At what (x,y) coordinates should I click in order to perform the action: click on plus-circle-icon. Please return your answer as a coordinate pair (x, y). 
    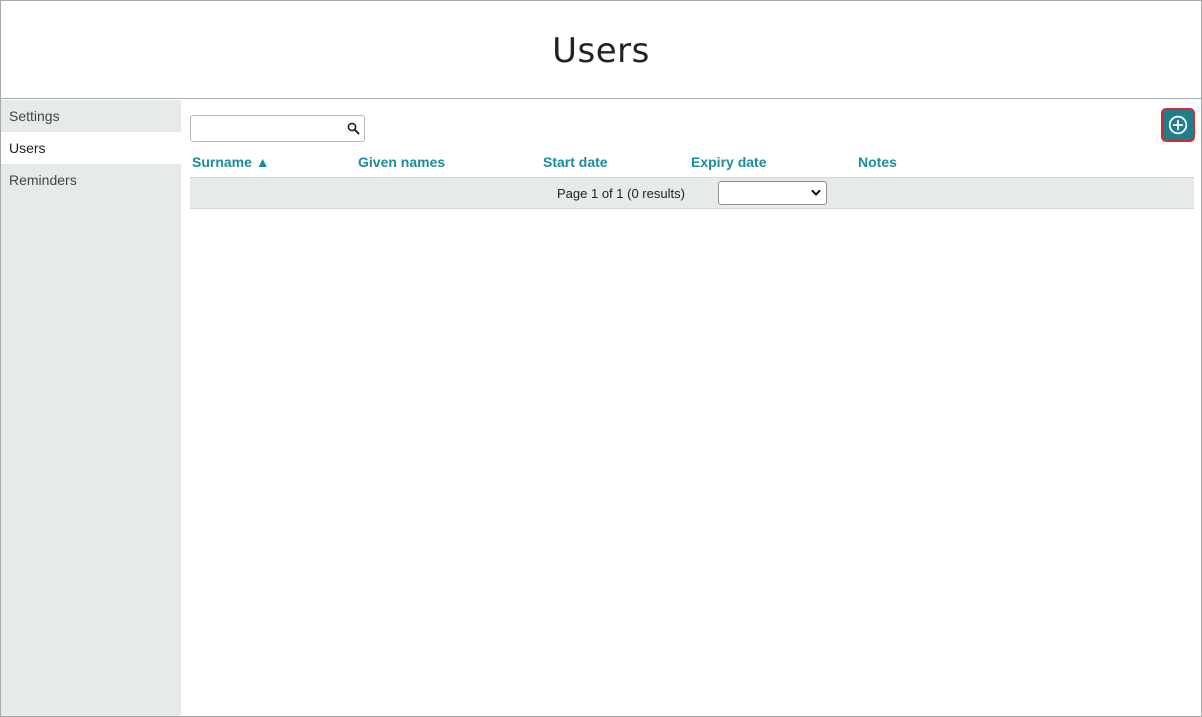
    Looking at the image, I should click on (1178, 125).